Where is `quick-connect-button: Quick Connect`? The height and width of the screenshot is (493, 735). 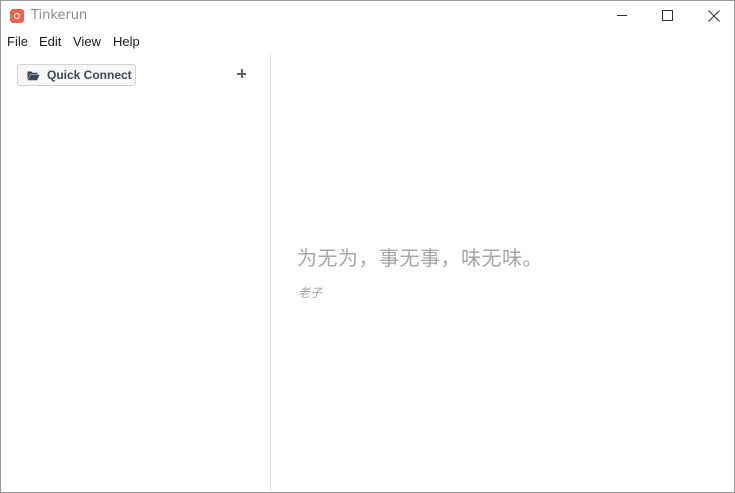 quick-connect-button: Quick Connect is located at coordinates (76, 75).